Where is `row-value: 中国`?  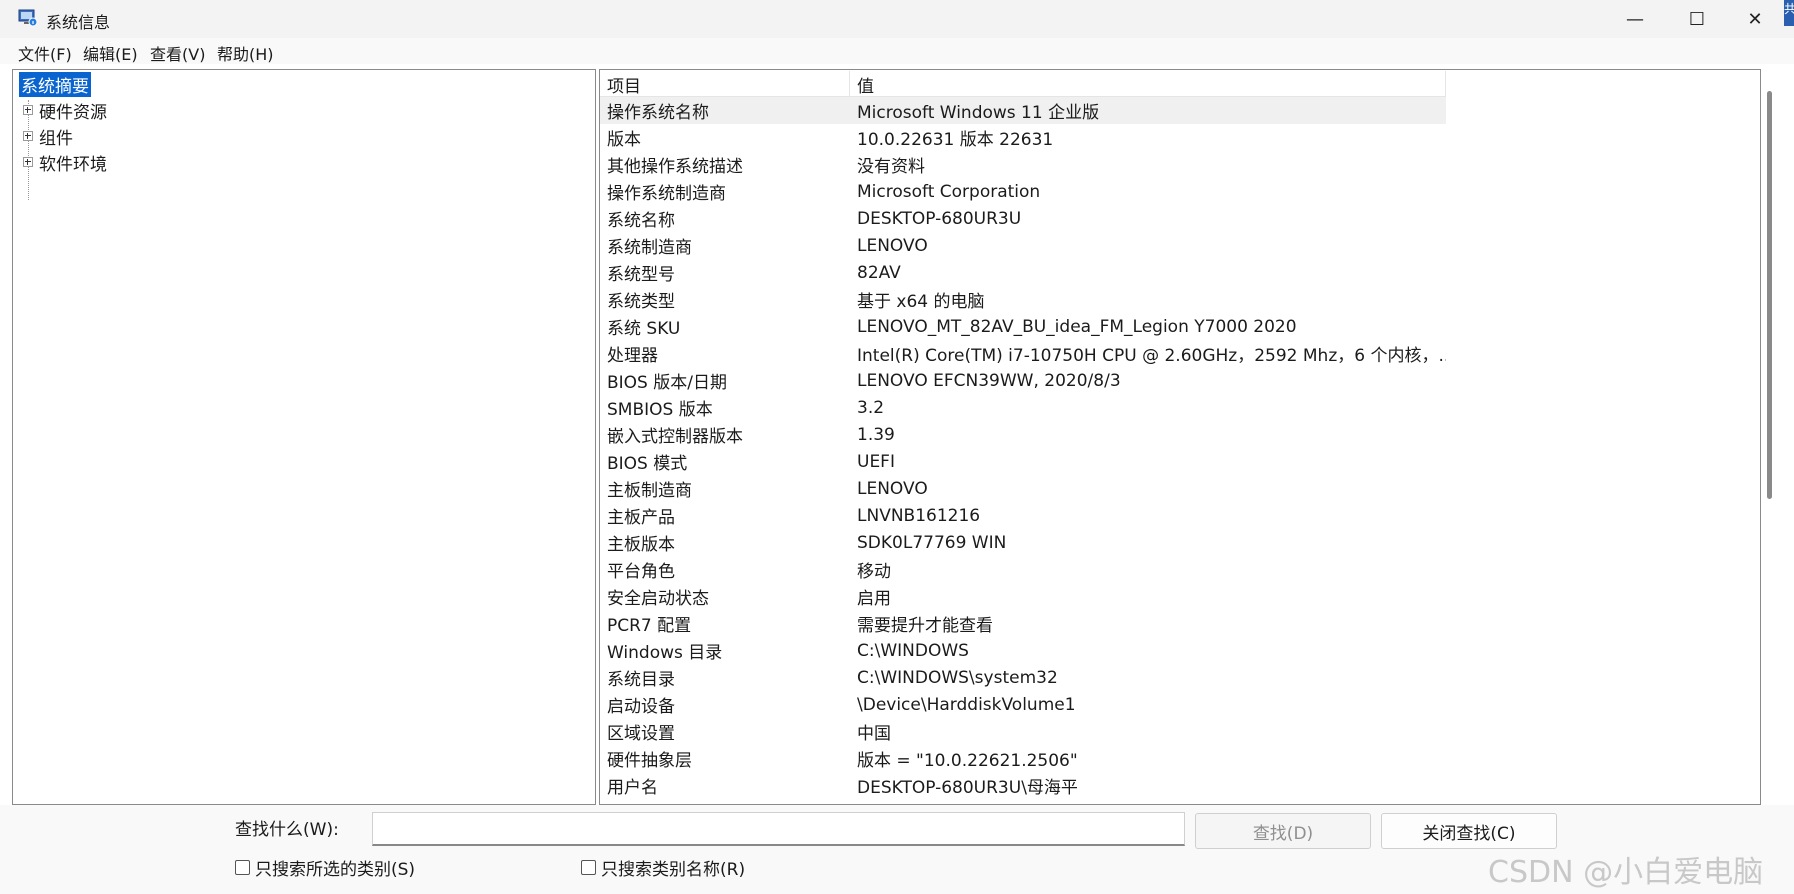 row-value: 中国 is located at coordinates (874, 734).